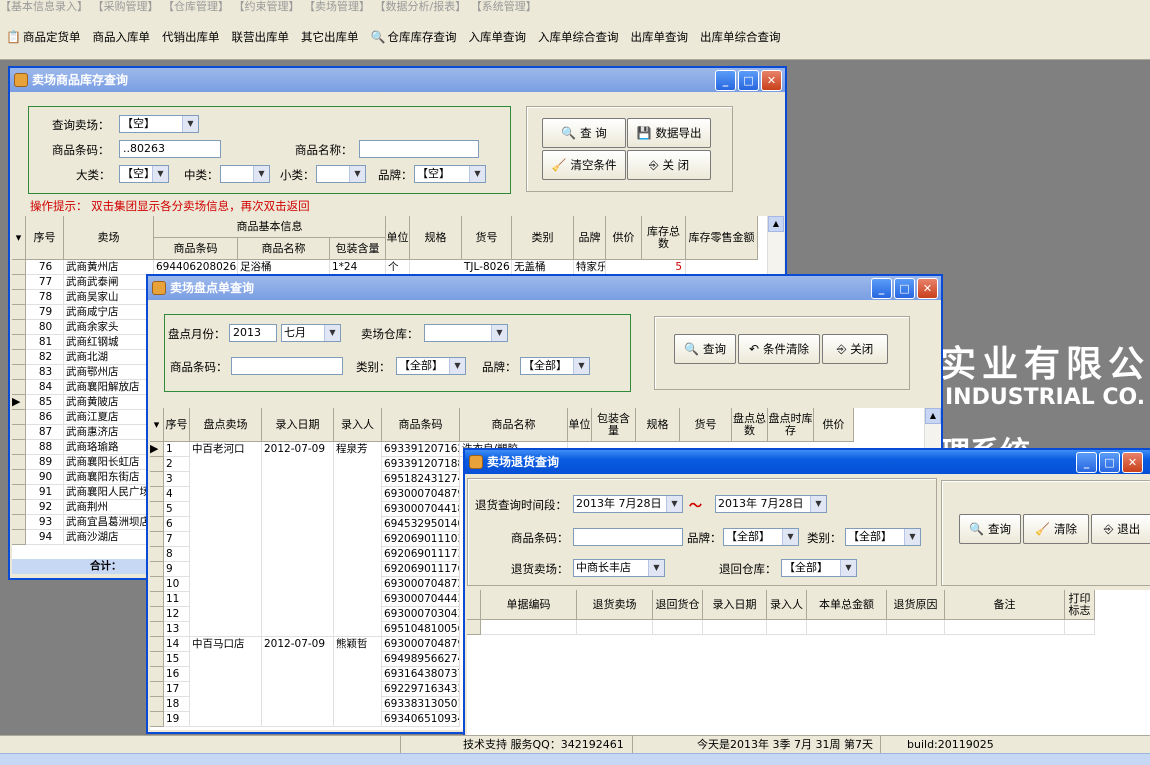  What do you see at coordinates (199, 6) in the screenshot?
I see `menu-item: 【仓库管理】` at bounding box center [199, 6].